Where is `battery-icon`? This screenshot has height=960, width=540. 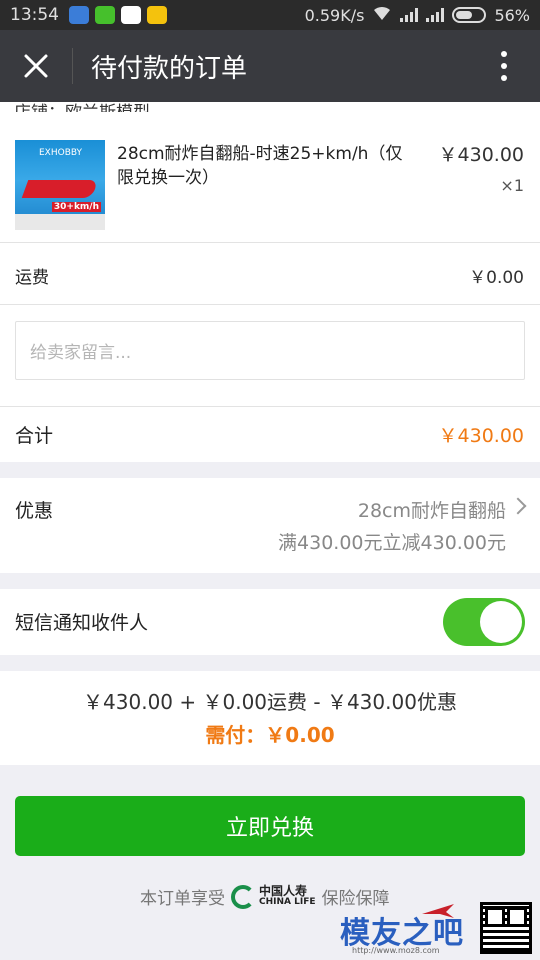 battery-icon is located at coordinates (469, 15).